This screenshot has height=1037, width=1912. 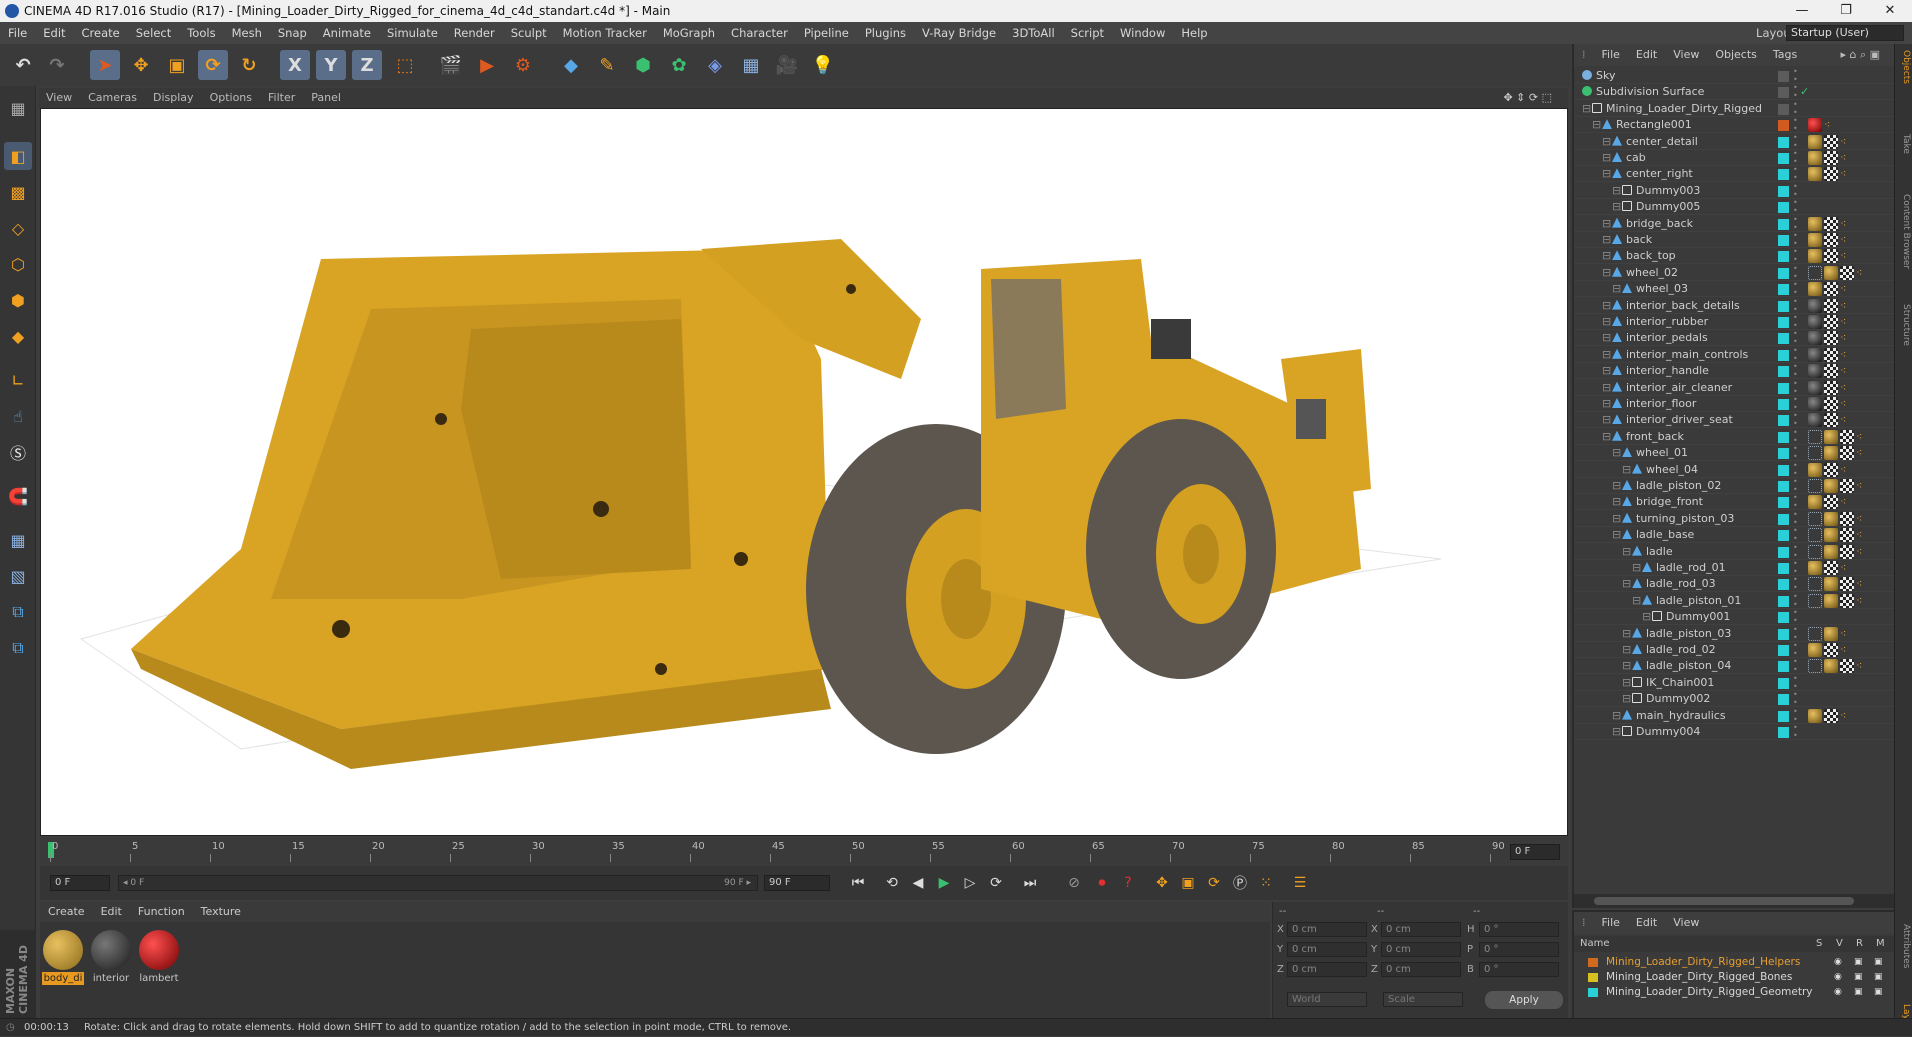 I want to click on object-row: ⊟ wheel_02 • • ⁖, so click(x=1735, y=272).